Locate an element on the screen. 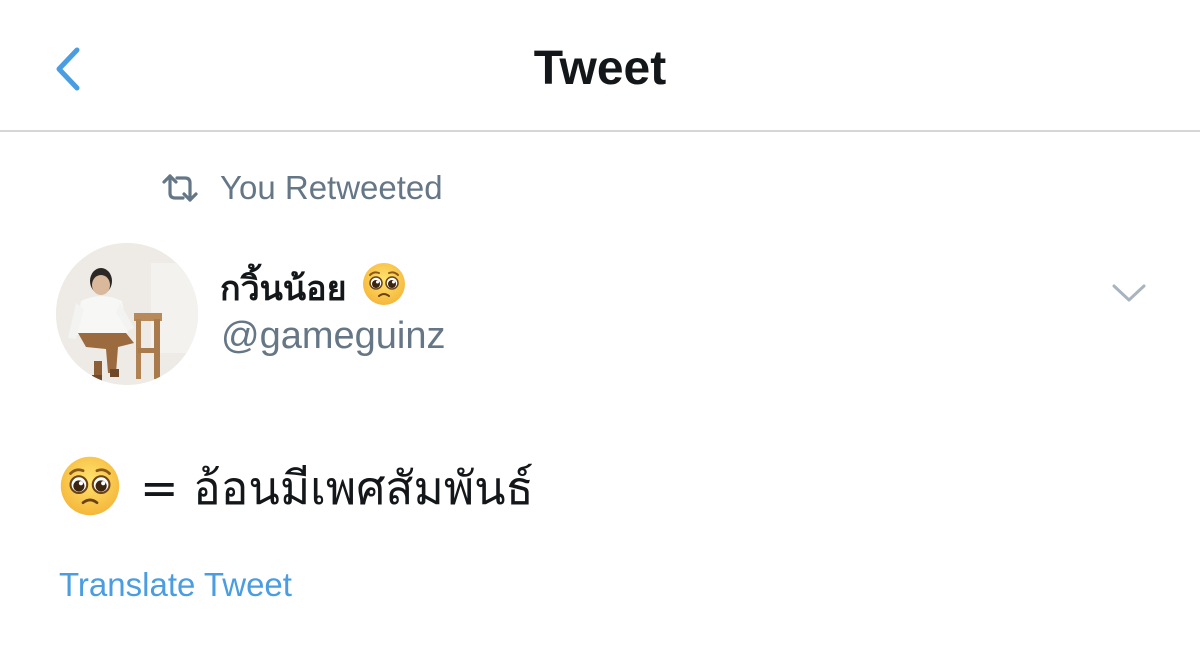 This screenshot has width=1200, height=671. author-display-name: กวิ้นน้อย is located at coordinates (313, 288).